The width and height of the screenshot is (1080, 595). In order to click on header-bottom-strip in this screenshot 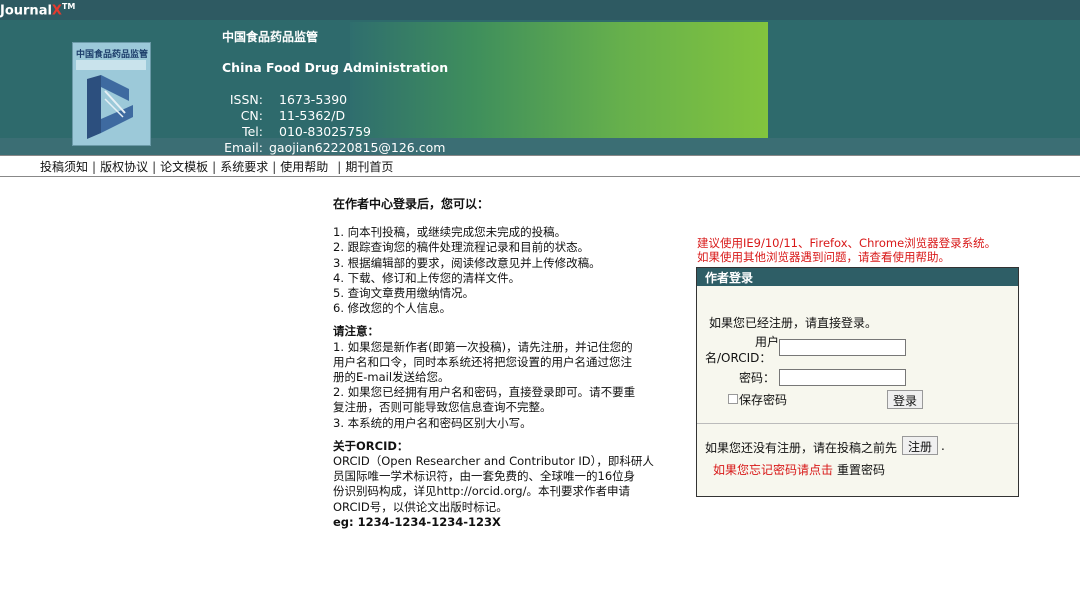, I will do `click(540, 146)`.